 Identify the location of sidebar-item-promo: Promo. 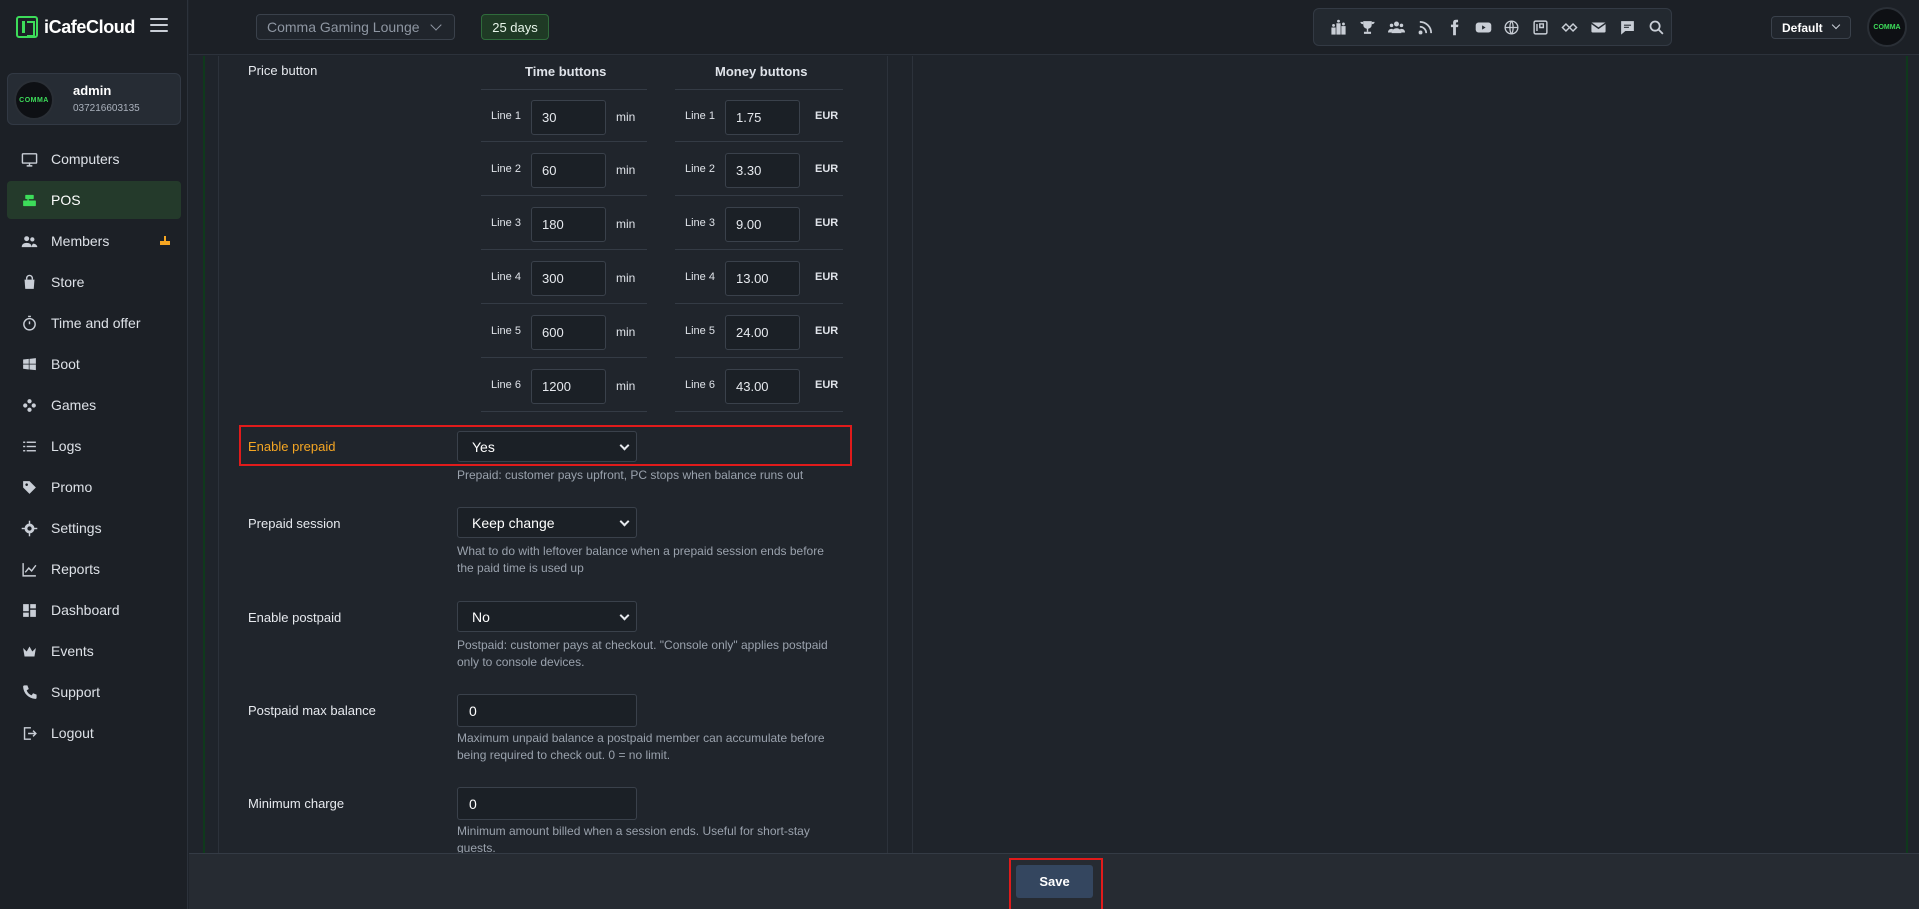
(94, 487).